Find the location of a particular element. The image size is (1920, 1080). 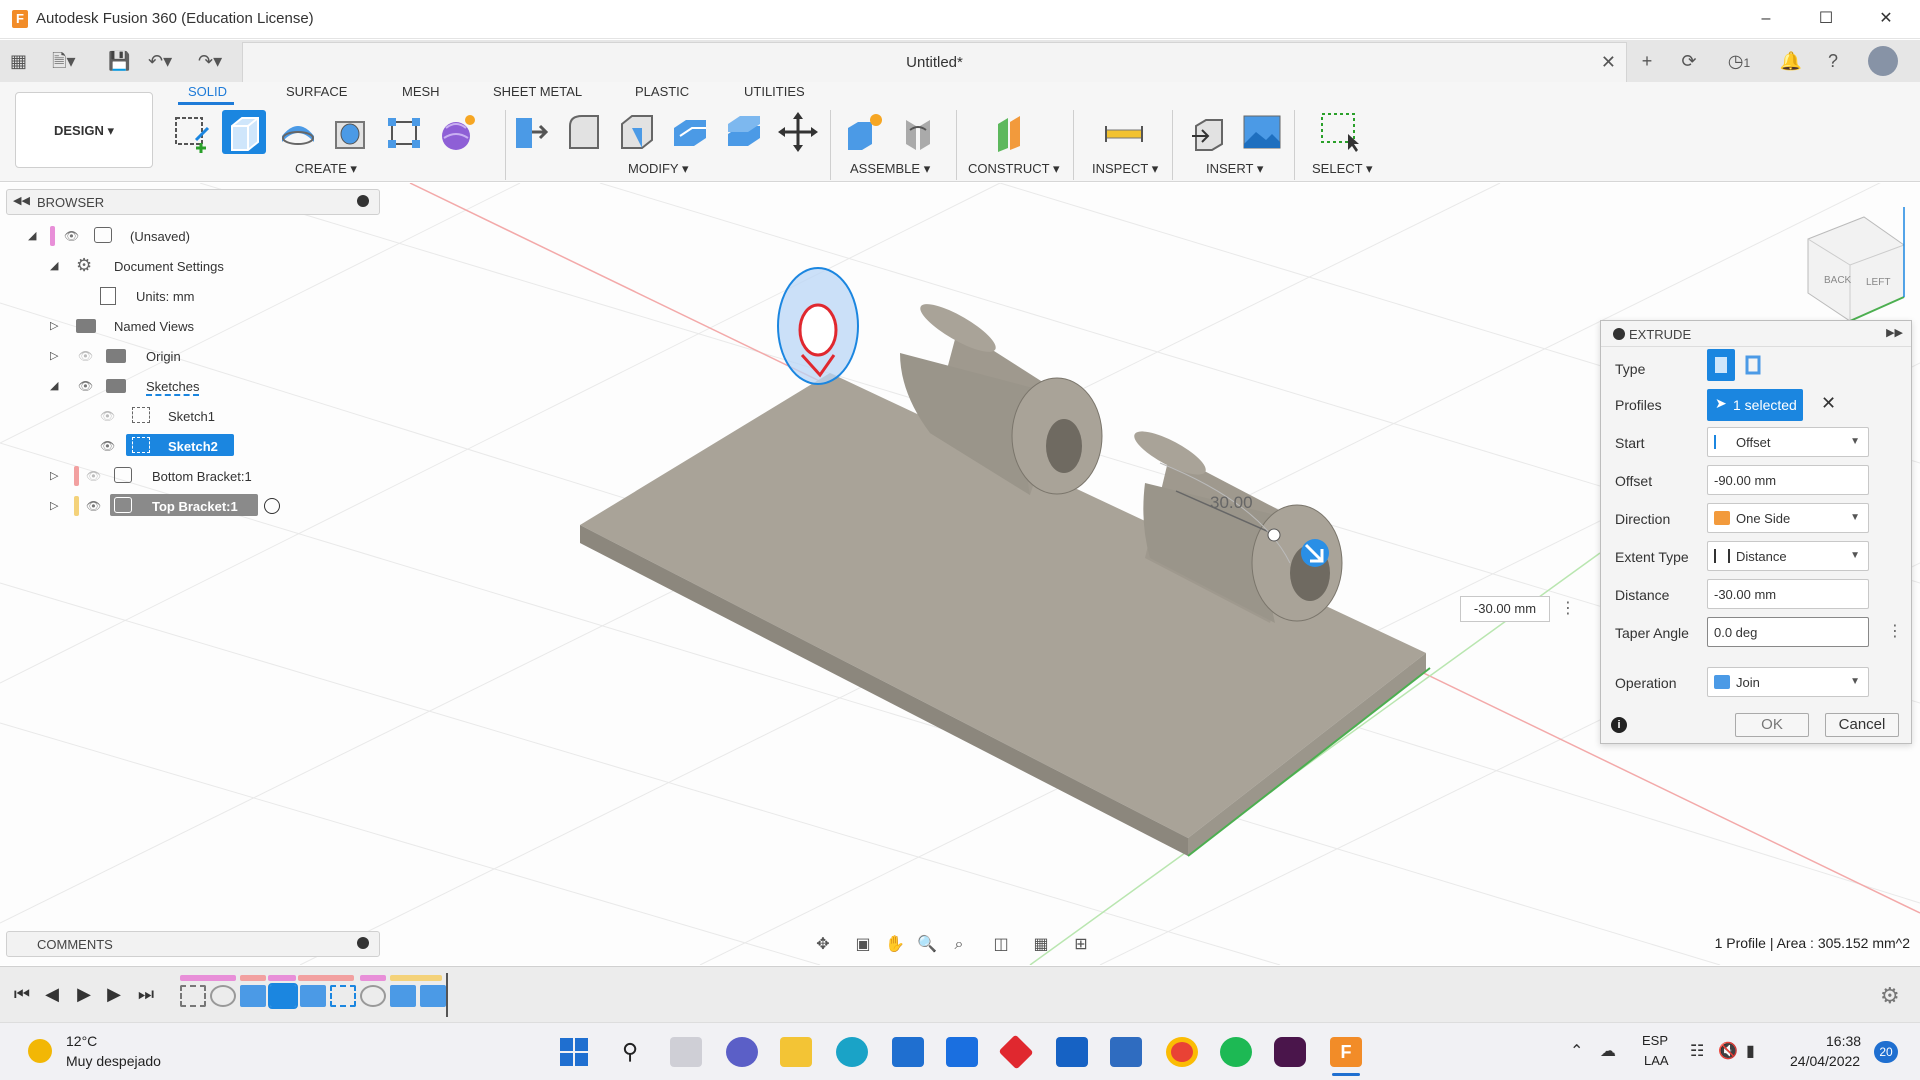

tree-row-sketches: ◢ 👁 Sketches is located at coordinates (190, 386).